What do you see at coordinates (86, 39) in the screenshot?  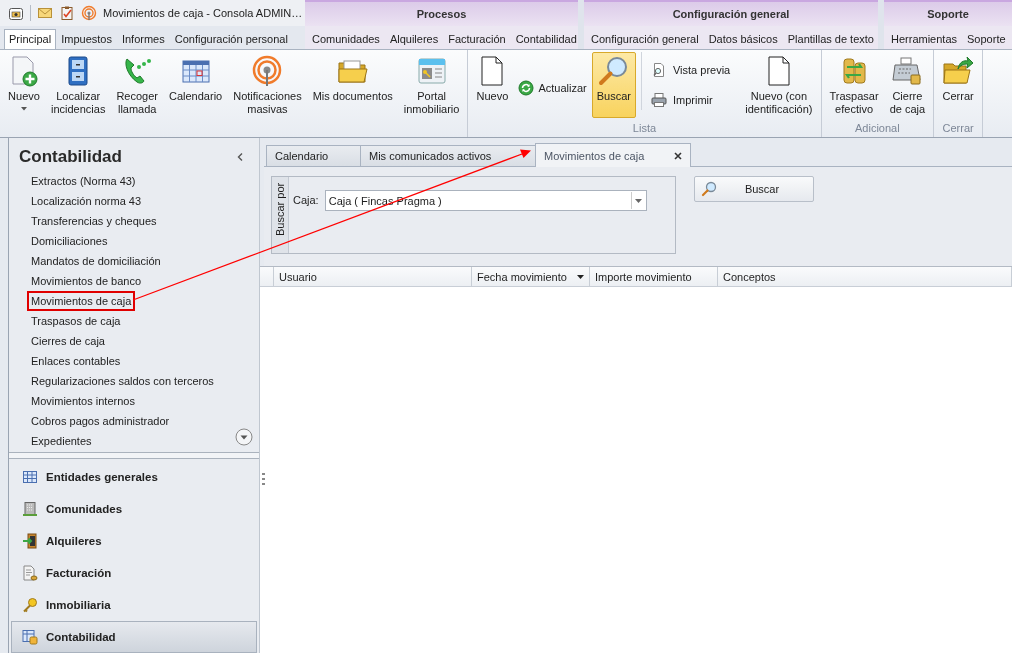 I see `ribbon-tab: Impuestos` at bounding box center [86, 39].